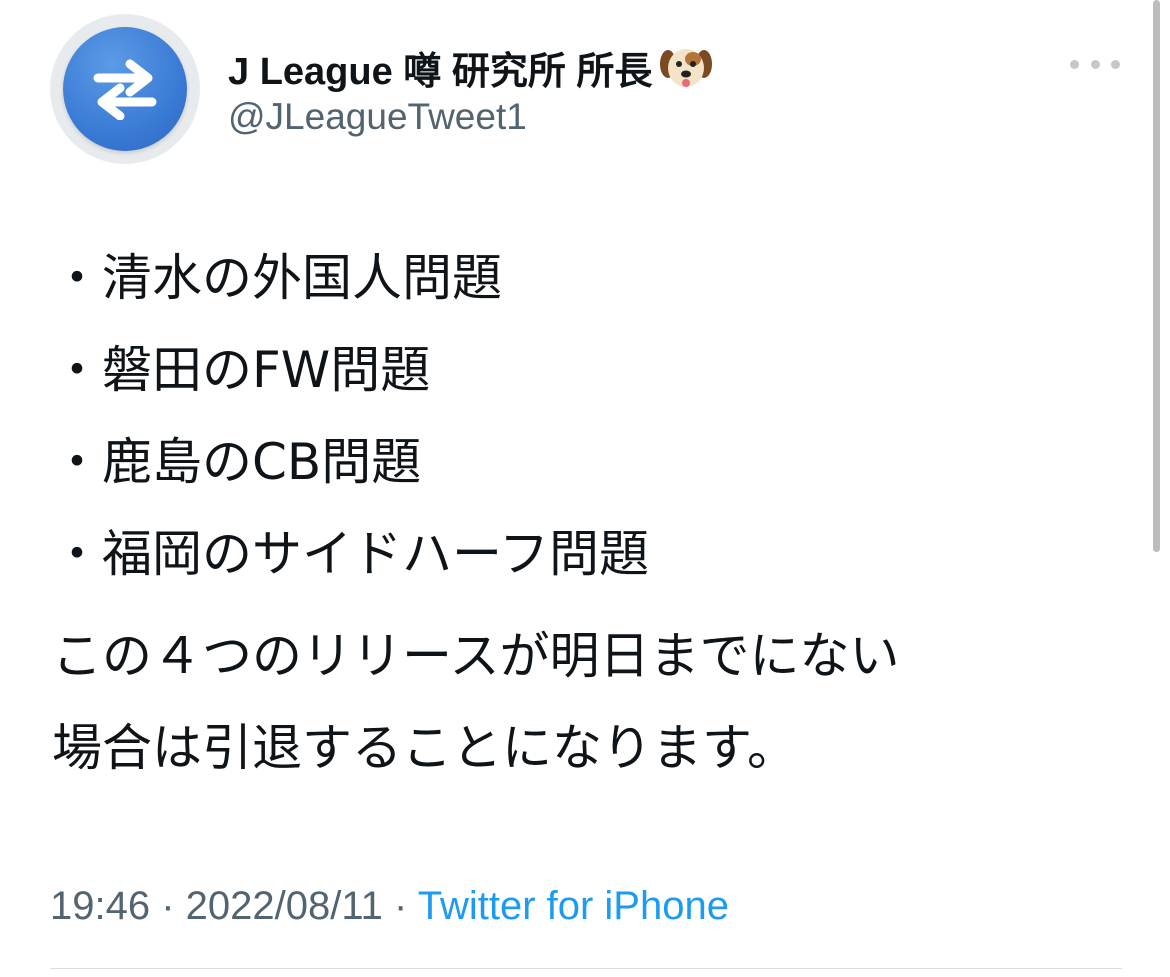 This screenshot has width=1170, height=977. Describe the element at coordinates (277, 278) in the screenshot. I see `bullet-item: ・清水の外国人問題` at that location.